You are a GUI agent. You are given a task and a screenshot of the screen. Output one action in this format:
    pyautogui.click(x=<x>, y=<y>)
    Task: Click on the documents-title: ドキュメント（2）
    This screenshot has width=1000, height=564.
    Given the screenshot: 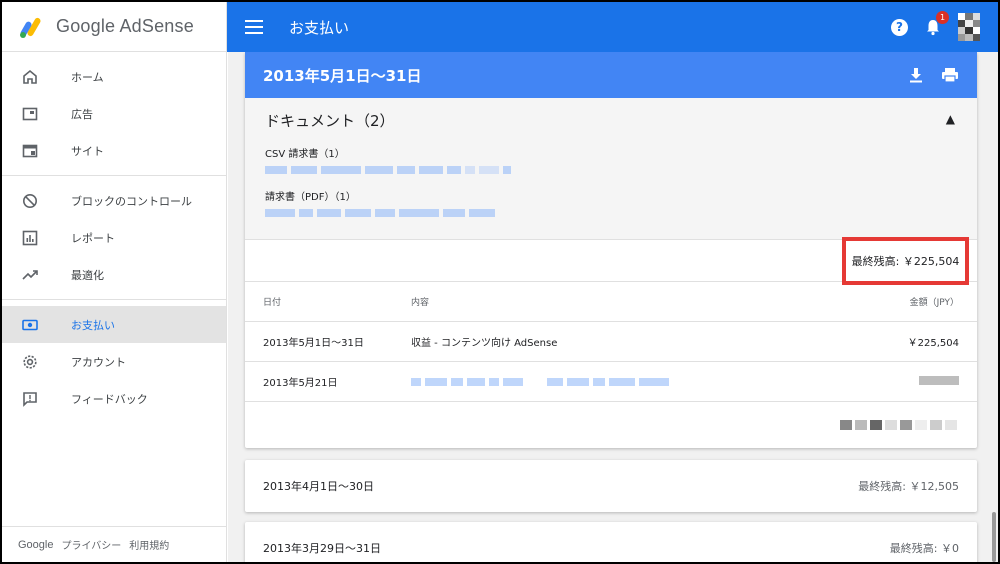 What is the action you would take?
    pyautogui.click(x=330, y=121)
    